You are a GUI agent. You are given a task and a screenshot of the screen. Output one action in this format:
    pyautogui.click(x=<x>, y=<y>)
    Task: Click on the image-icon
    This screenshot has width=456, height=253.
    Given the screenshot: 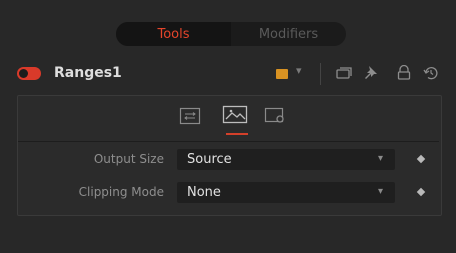 What is the action you would take?
    pyautogui.click(x=235, y=115)
    